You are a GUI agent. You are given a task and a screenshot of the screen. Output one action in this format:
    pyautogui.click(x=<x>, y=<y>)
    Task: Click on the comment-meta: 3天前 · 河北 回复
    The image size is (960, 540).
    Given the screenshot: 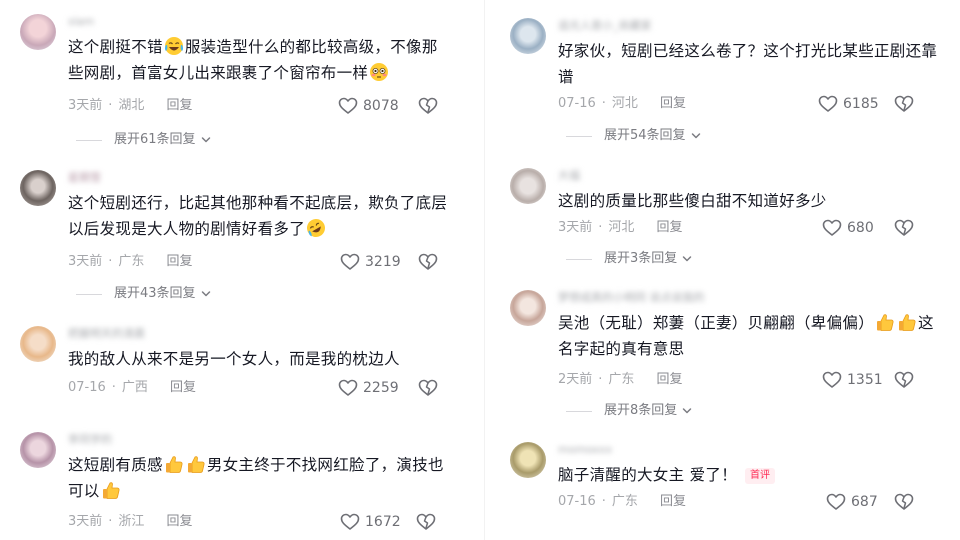 What is the action you would take?
    pyautogui.click(x=620, y=227)
    